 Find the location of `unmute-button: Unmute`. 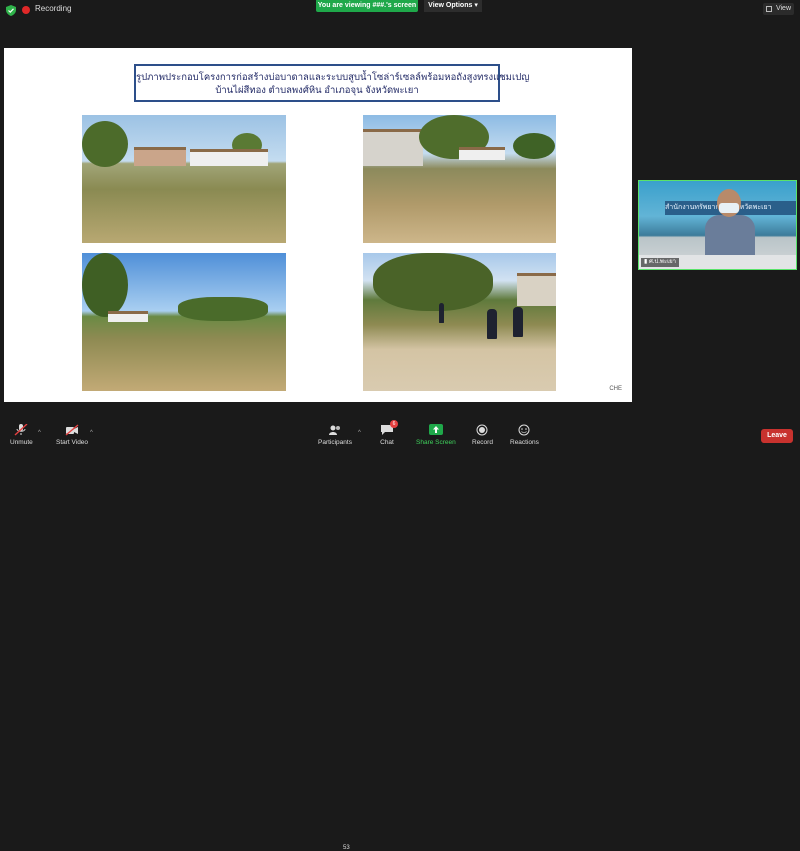

unmute-button: Unmute is located at coordinates (21, 435).